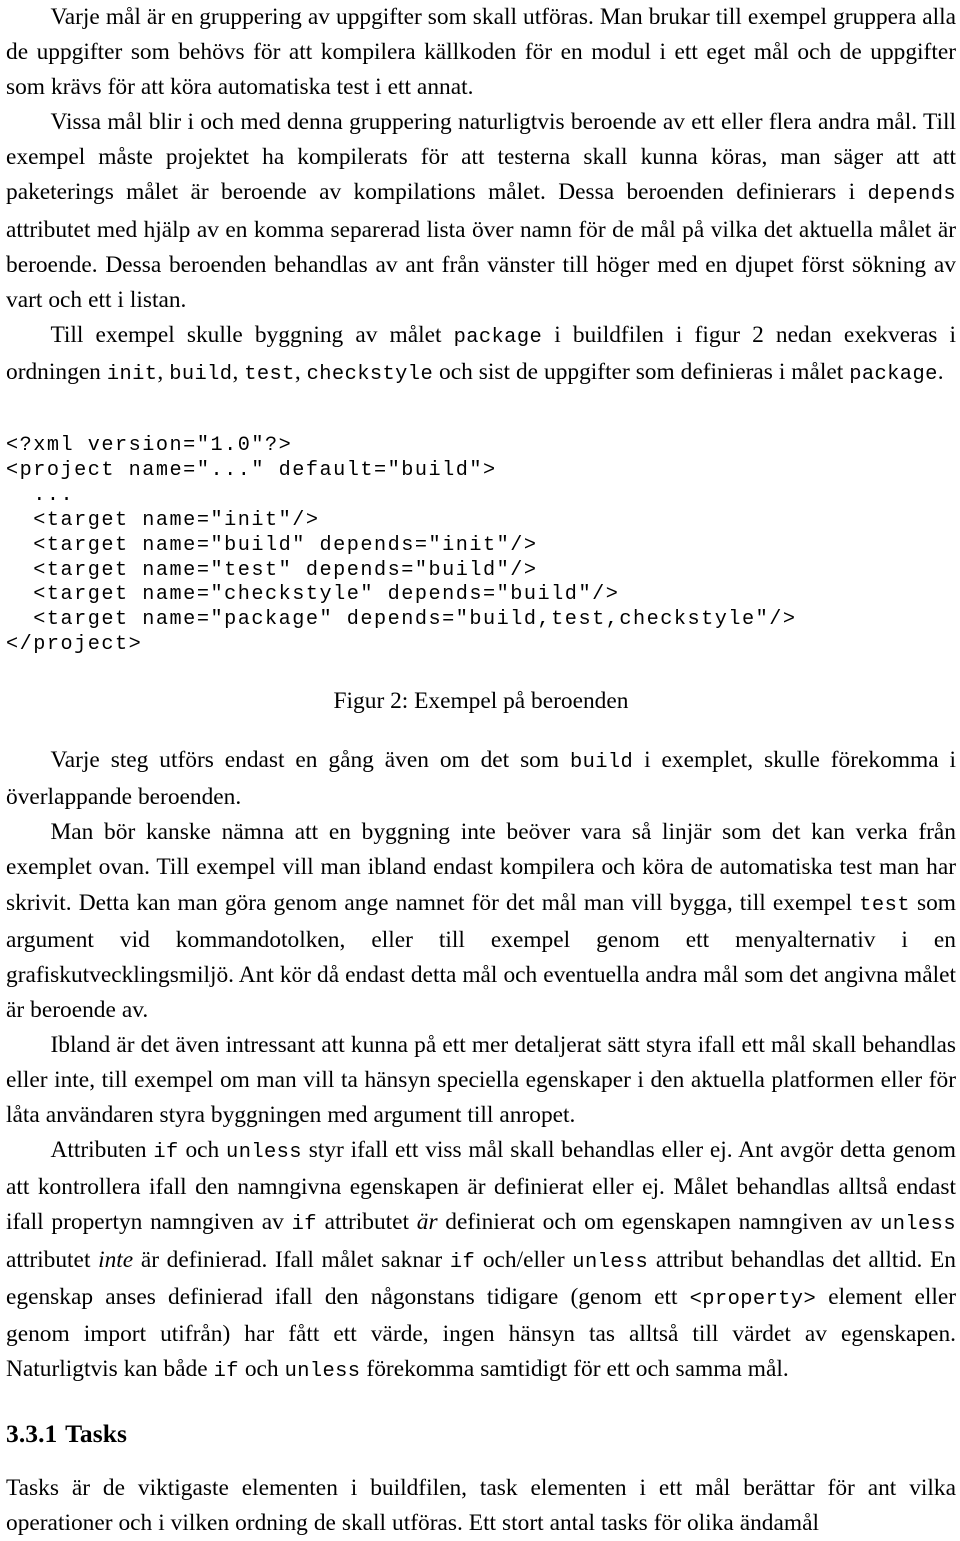 The height and width of the screenshot is (1541, 960). I want to click on paragraph-text-part: är definierad. Ifall målet saknar, so click(291, 1259).